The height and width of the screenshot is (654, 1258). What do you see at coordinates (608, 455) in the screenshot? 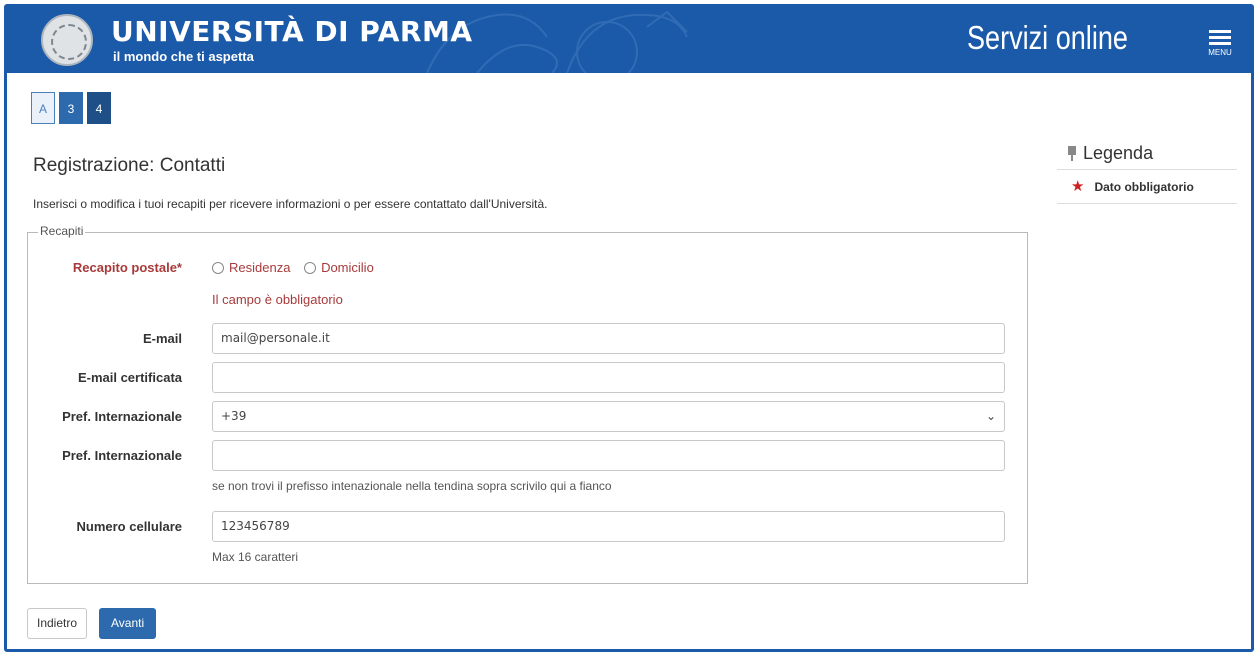
I see `prefix-text-input` at bounding box center [608, 455].